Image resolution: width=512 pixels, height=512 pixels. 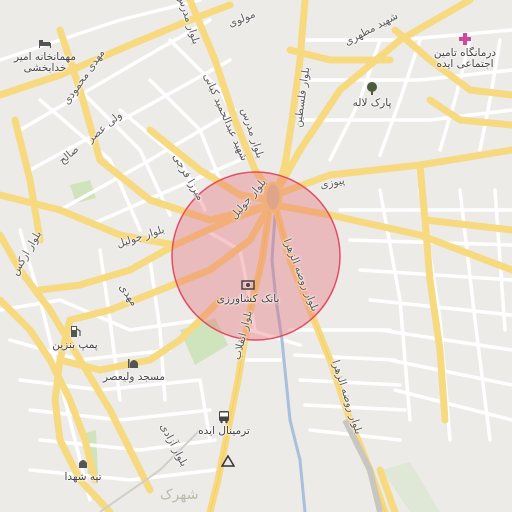 What do you see at coordinates (45, 44) in the screenshot?
I see `hotel-icon` at bounding box center [45, 44].